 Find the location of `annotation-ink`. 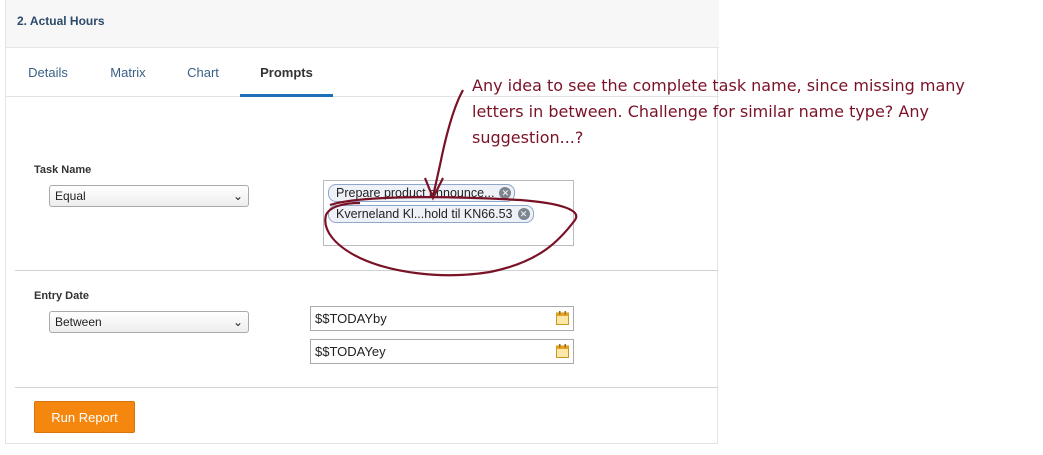

annotation-ink is located at coordinates (451, 183).